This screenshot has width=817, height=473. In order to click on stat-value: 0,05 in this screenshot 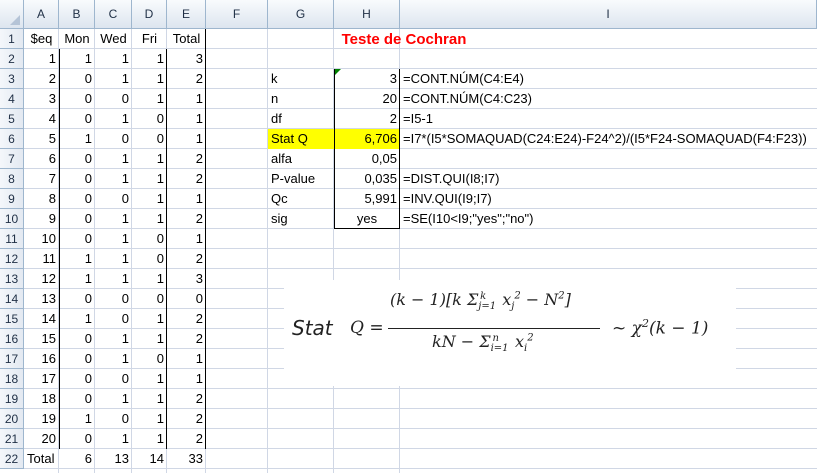, I will do `click(367, 159)`.